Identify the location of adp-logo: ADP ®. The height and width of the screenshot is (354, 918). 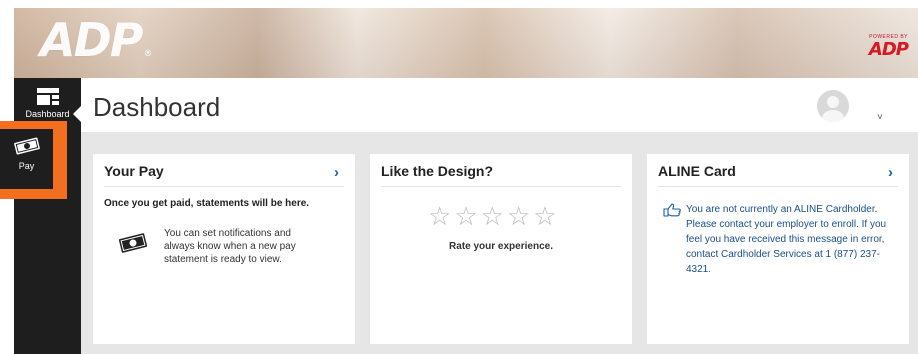
(96, 40).